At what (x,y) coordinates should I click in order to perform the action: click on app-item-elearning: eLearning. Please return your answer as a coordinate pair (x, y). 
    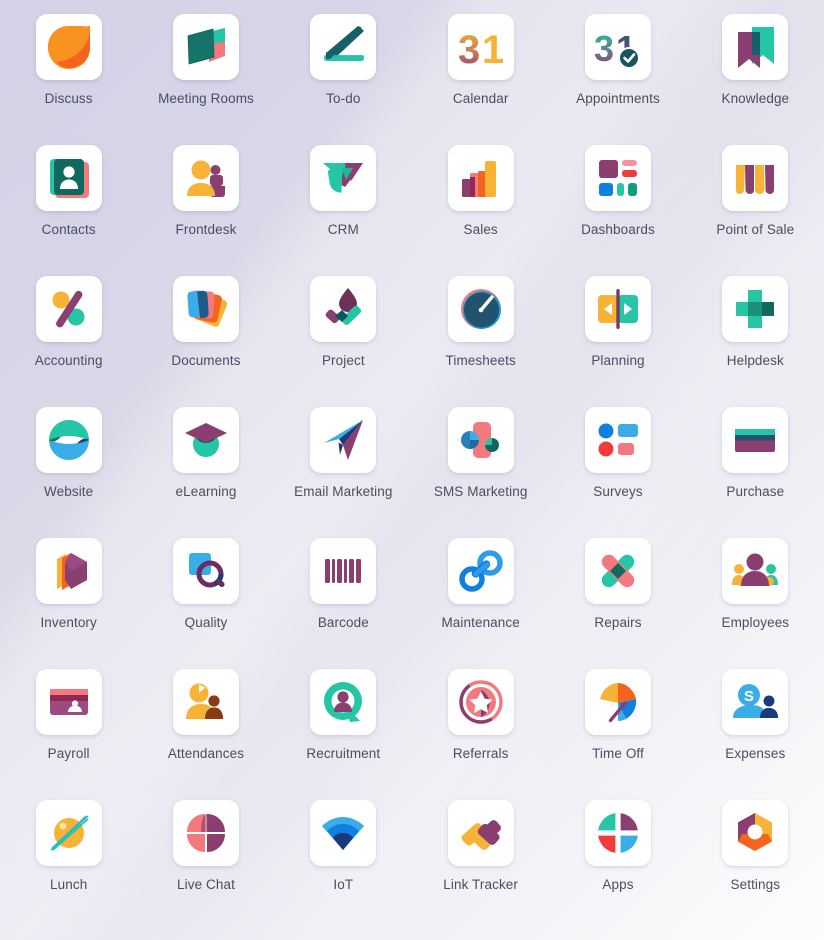
    Looking at the image, I should click on (205, 472).